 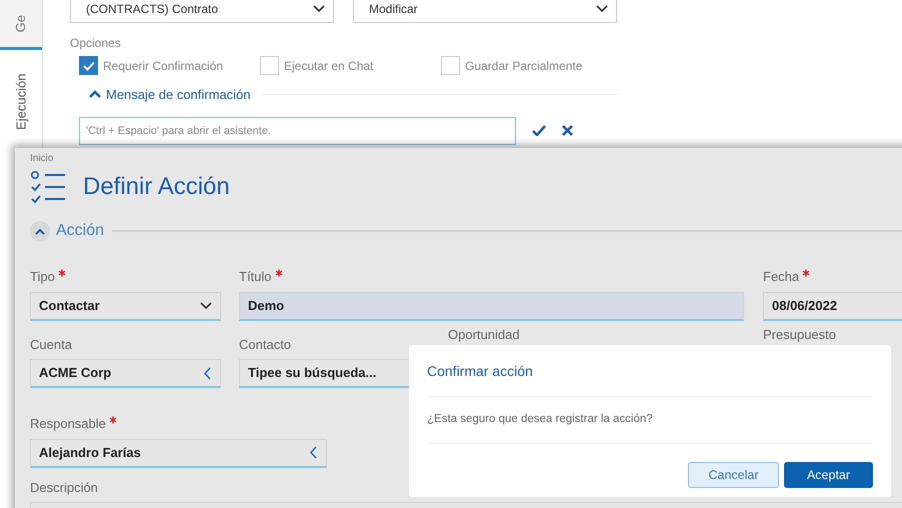 I want to click on close-icon, so click(x=567, y=130).